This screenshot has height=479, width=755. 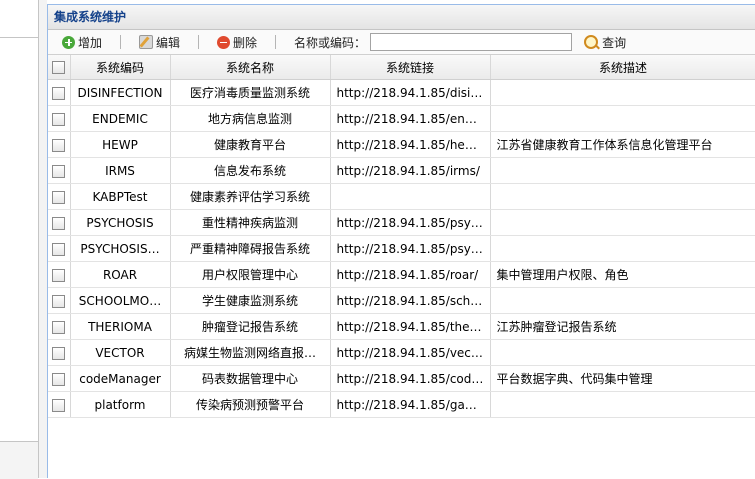 I want to click on edit-label: 编辑, so click(x=168, y=42).